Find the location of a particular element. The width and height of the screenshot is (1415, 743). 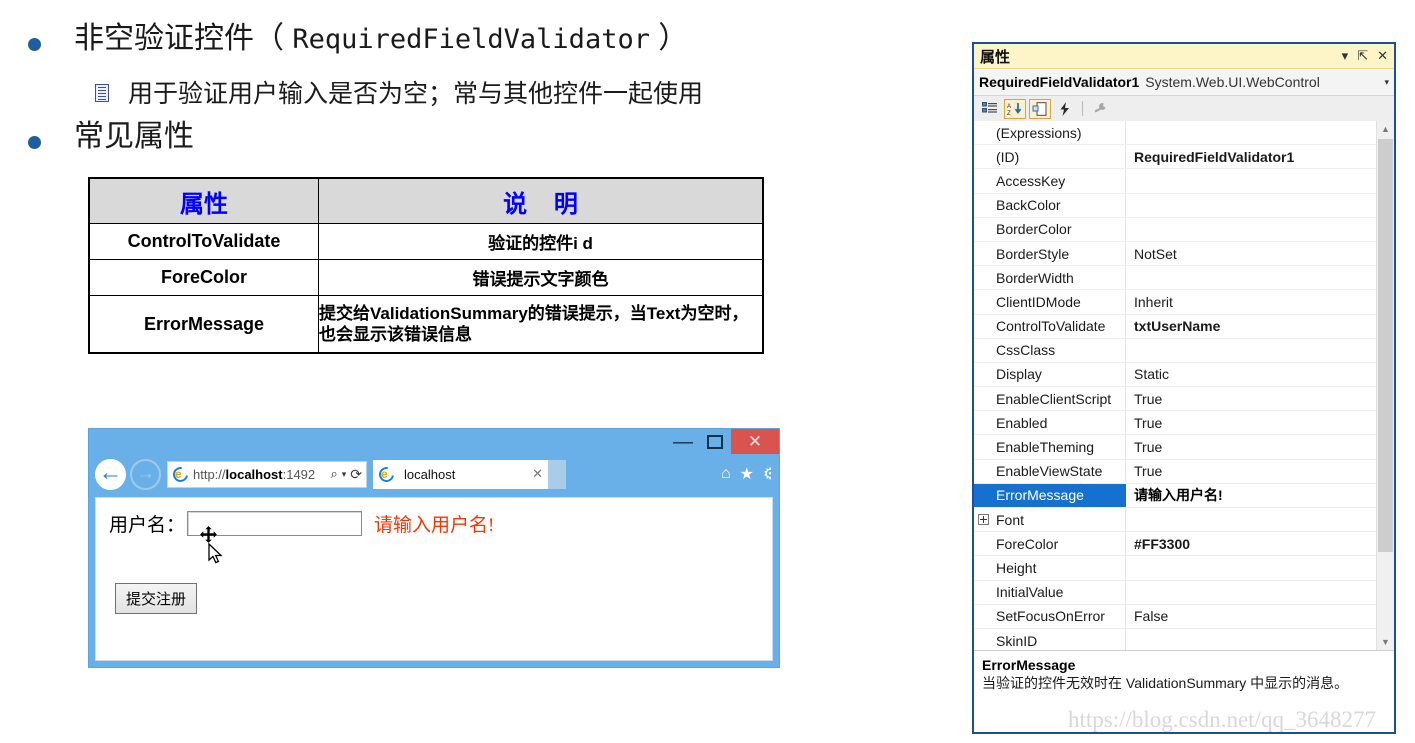

favorites-star-icon: ★ is located at coordinates (747, 474).